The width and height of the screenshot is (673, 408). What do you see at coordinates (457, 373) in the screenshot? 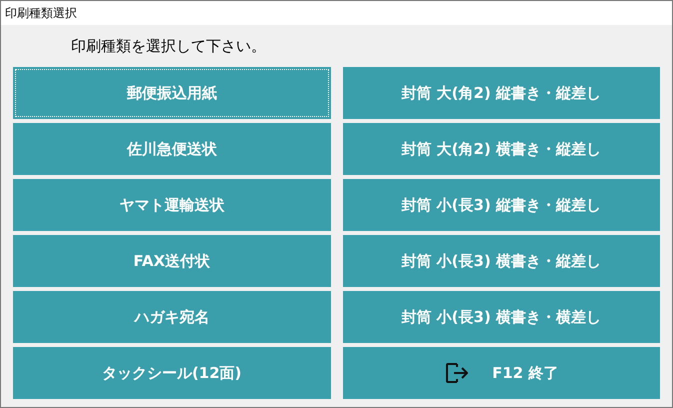
I see `exit-icon` at bounding box center [457, 373].